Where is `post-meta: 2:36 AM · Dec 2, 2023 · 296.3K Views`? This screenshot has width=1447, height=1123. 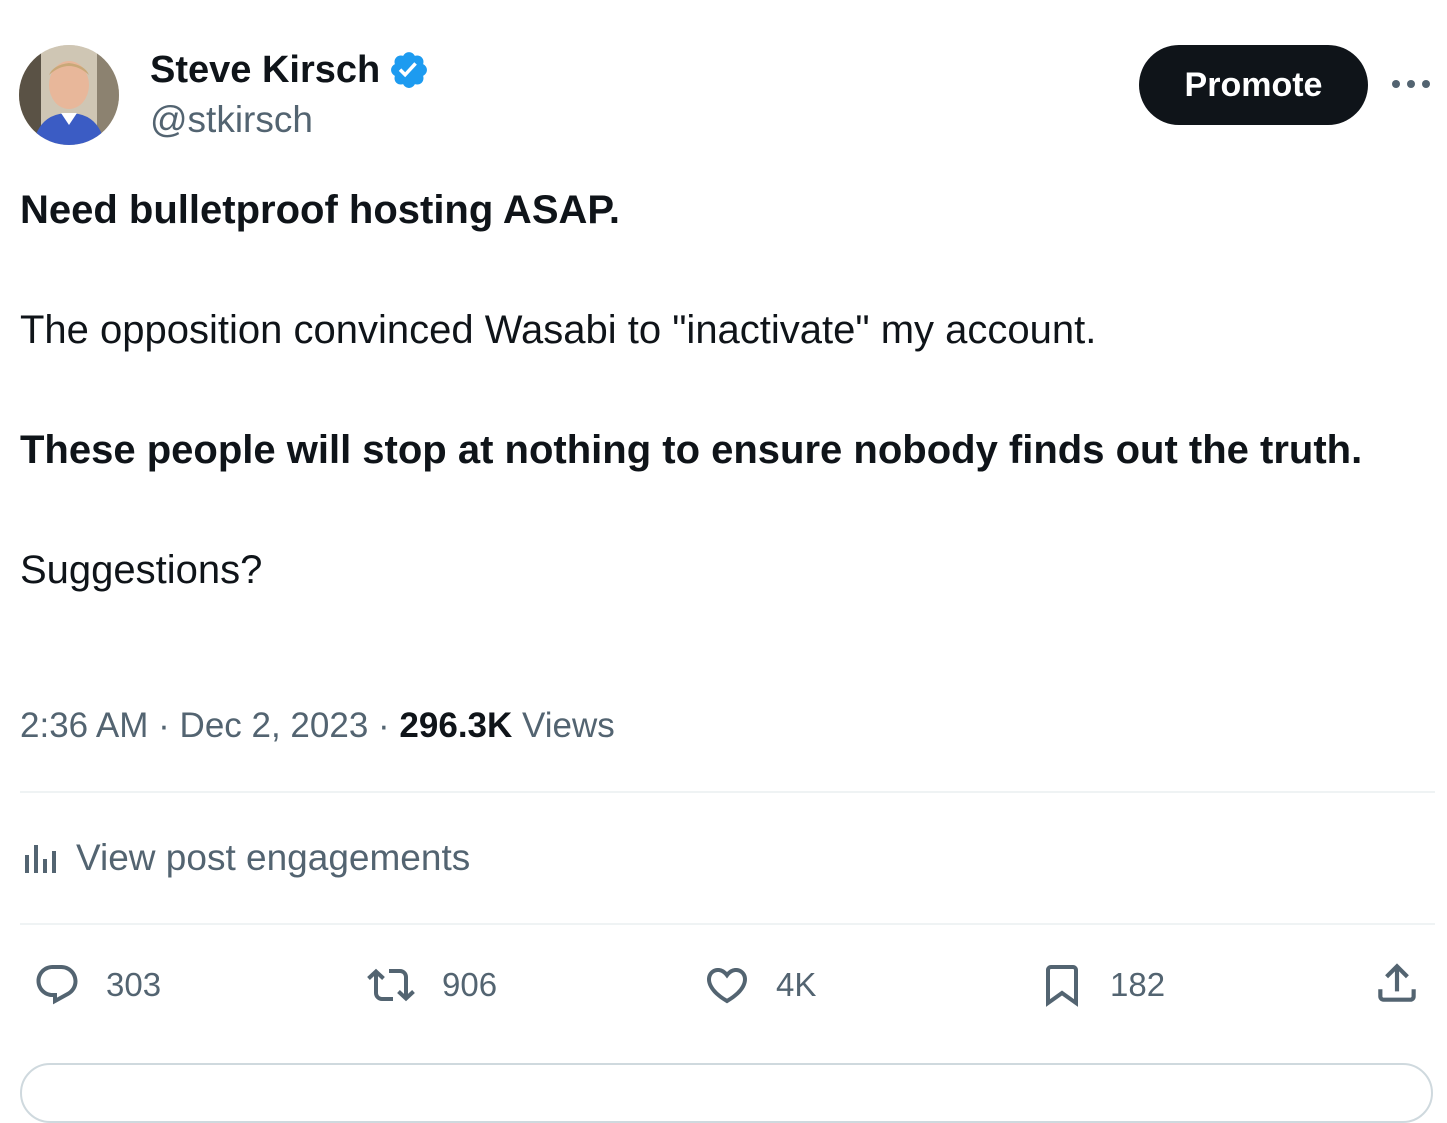 post-meta: 2:36 AM · Dec 2, 2023 · 296.3K Views is located at coordinates (317, 726).